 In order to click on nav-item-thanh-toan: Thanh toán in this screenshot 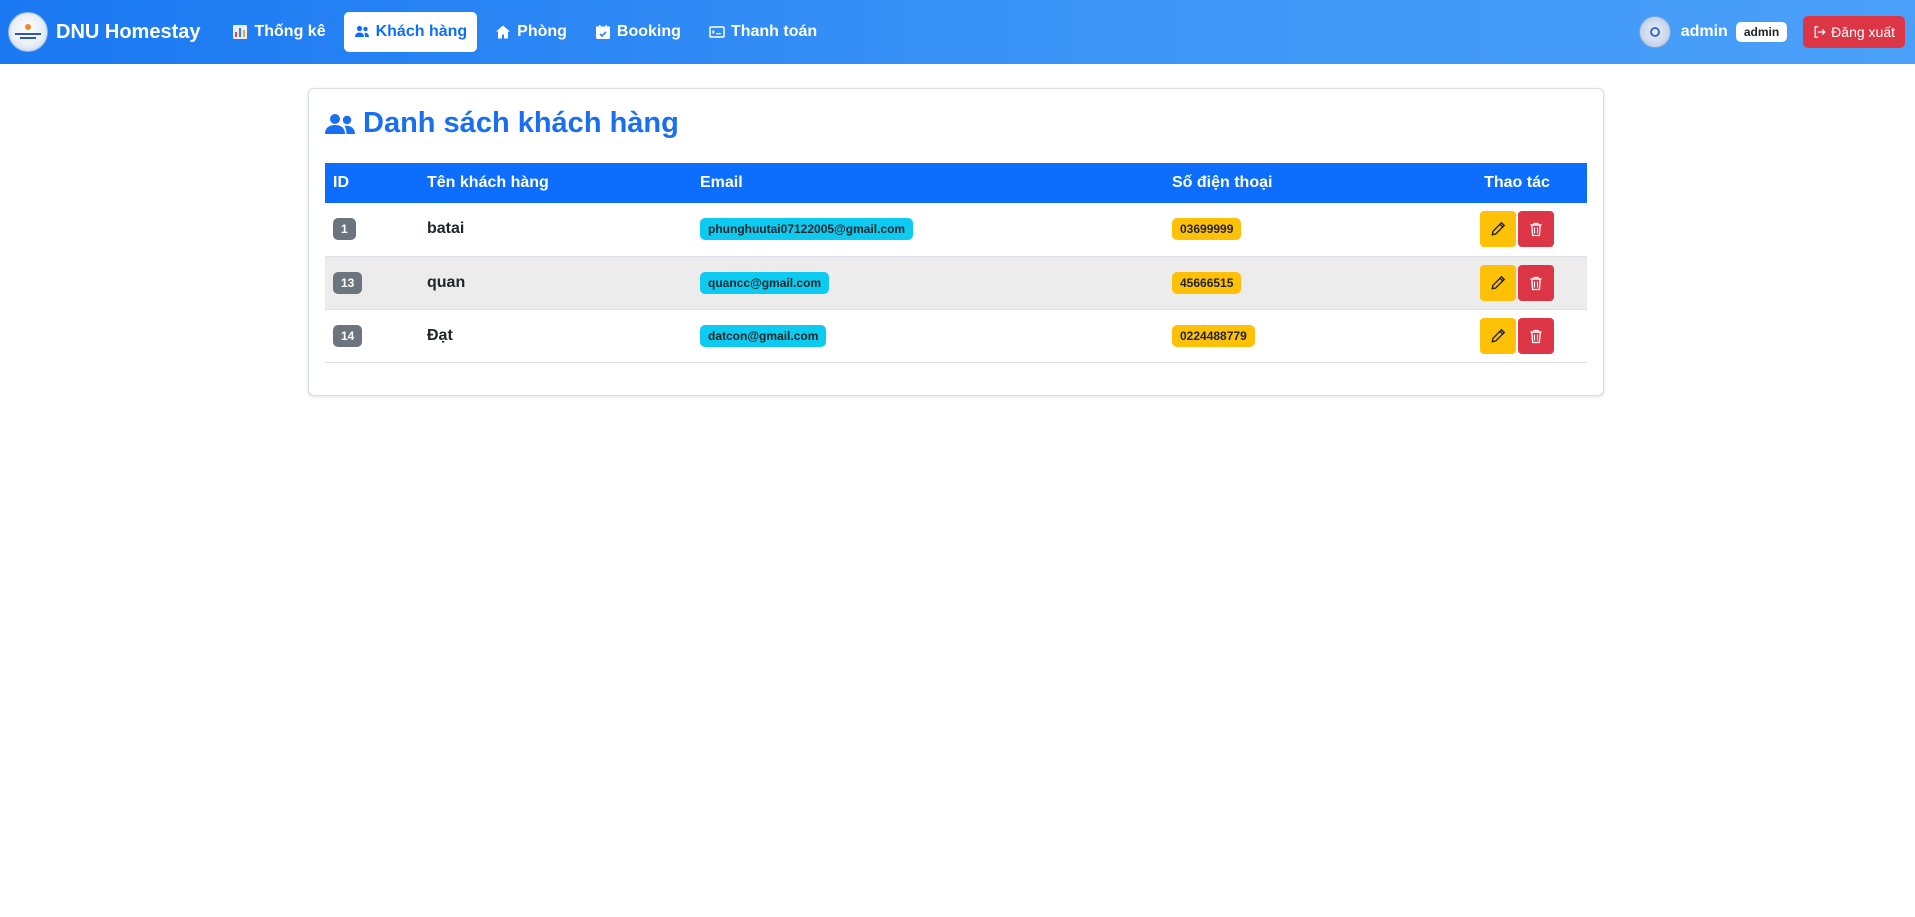, I will do `click(763, 32)`.